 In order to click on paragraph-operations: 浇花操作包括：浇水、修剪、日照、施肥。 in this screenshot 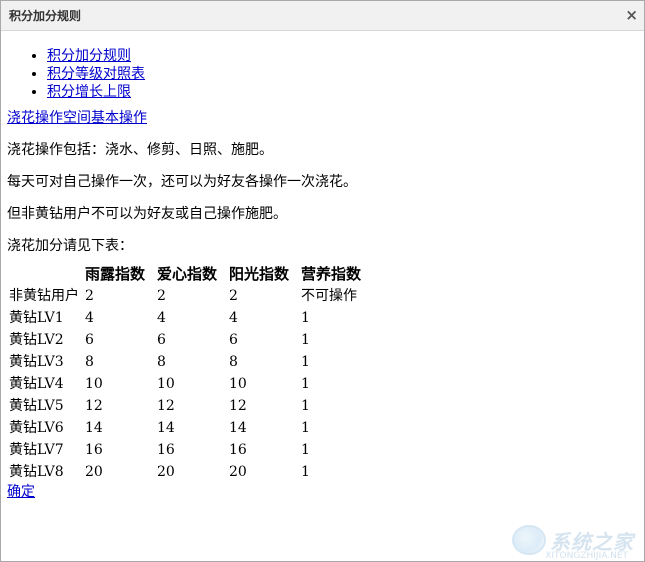, I will do `click(140, 150)`.